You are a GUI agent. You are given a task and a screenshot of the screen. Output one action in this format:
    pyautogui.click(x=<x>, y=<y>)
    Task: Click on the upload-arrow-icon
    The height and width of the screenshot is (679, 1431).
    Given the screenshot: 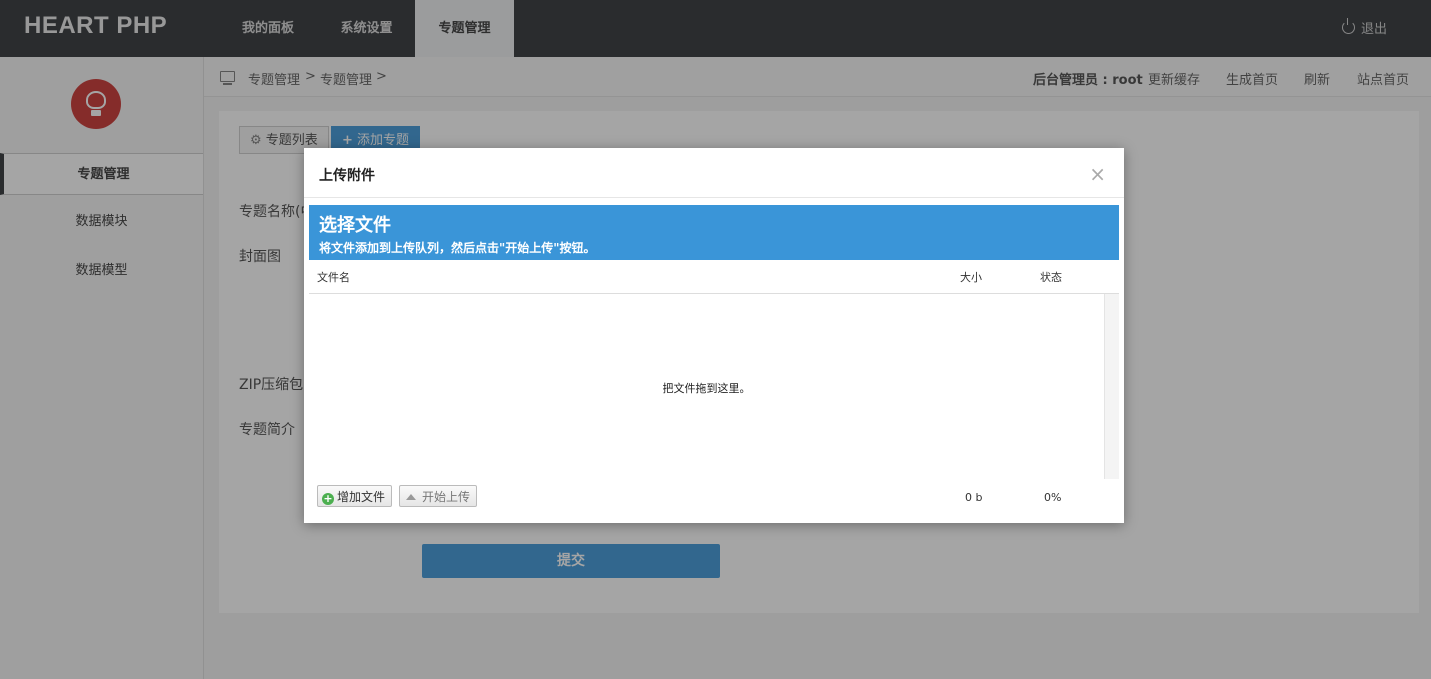 What is the action you would take?
    pyautogui.click(x=411, y=497)
    